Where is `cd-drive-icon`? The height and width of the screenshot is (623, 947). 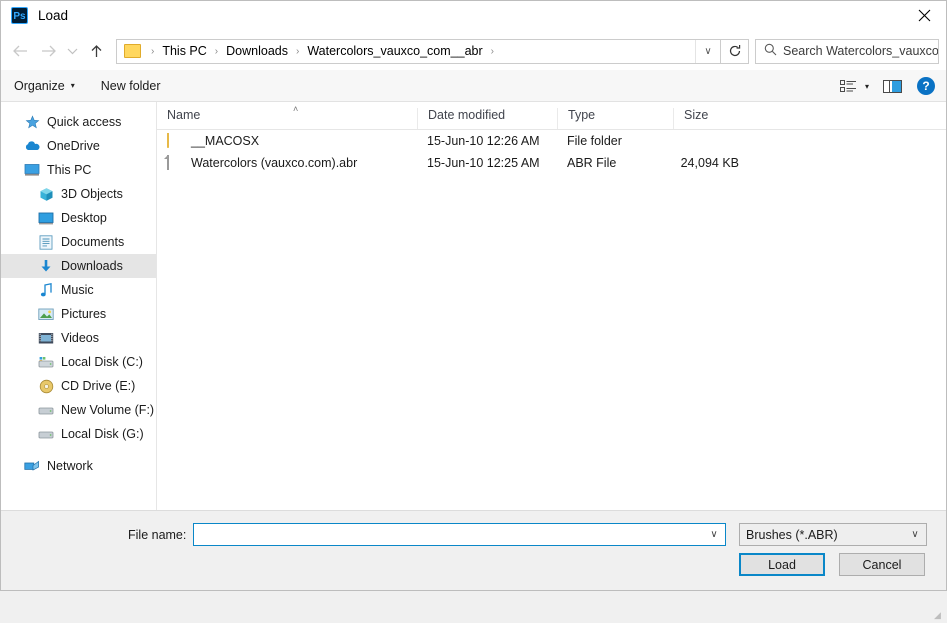 cd-drive-icon is located at coordinates (46, 386).